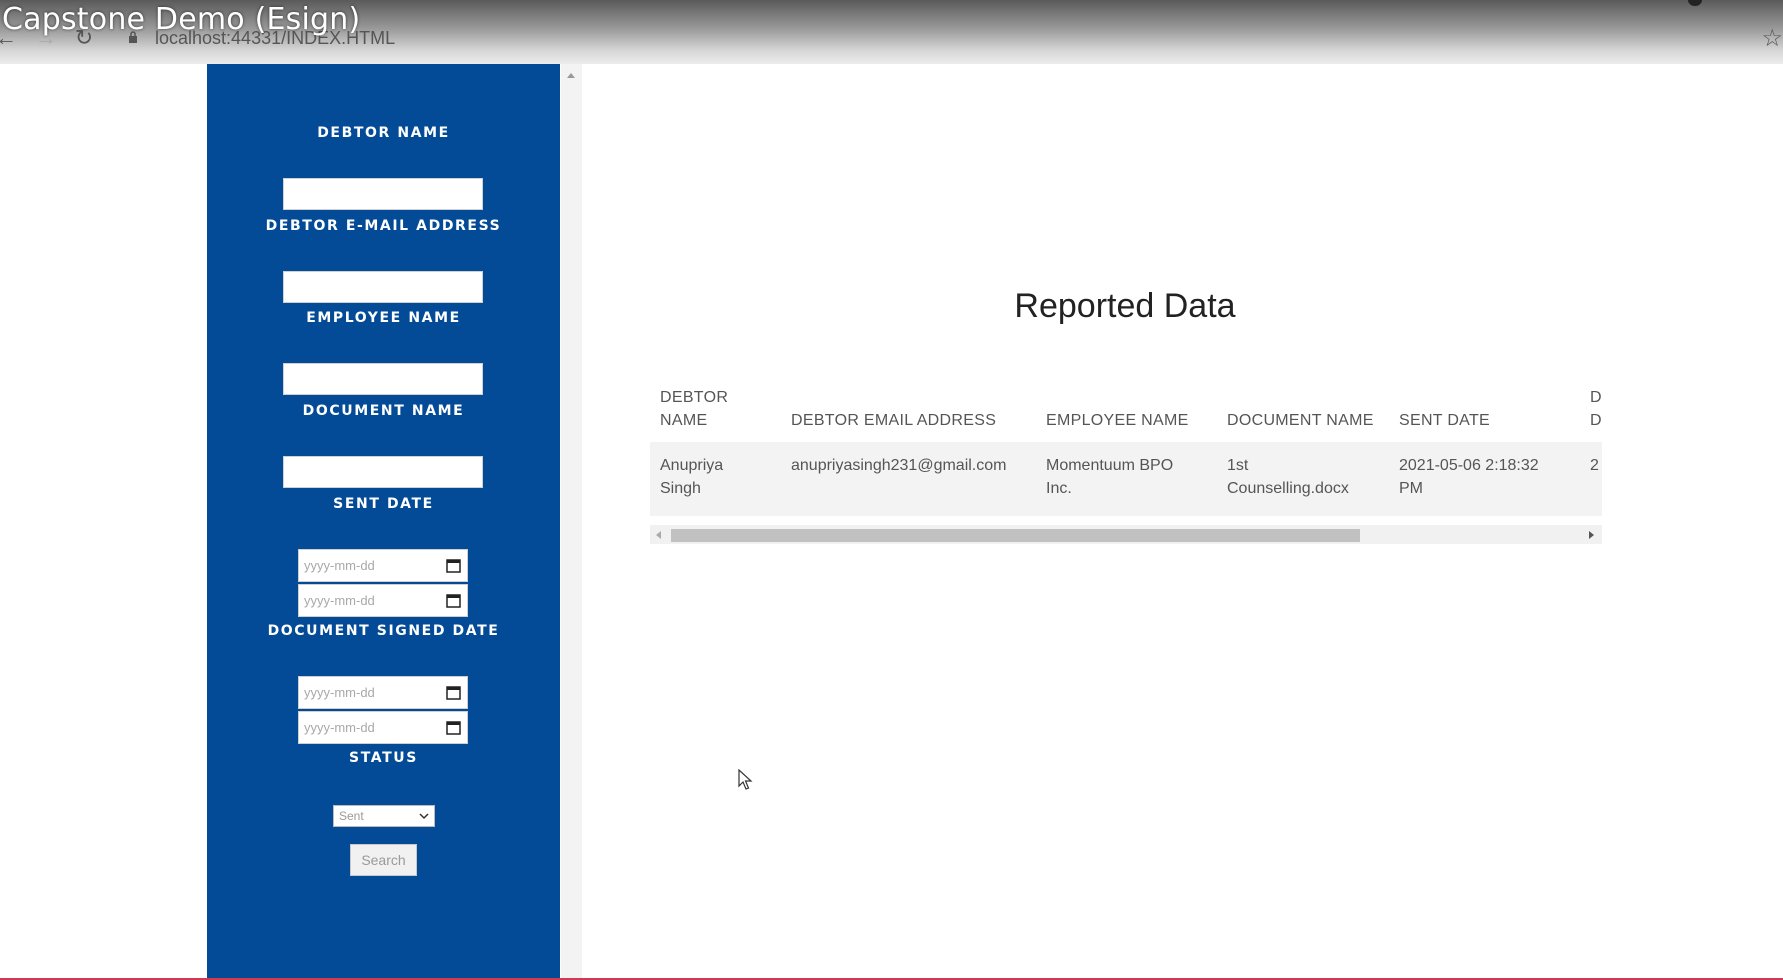  I want to click on table-cell: anupriyasingh231@gmail.com, so click(899, 465).